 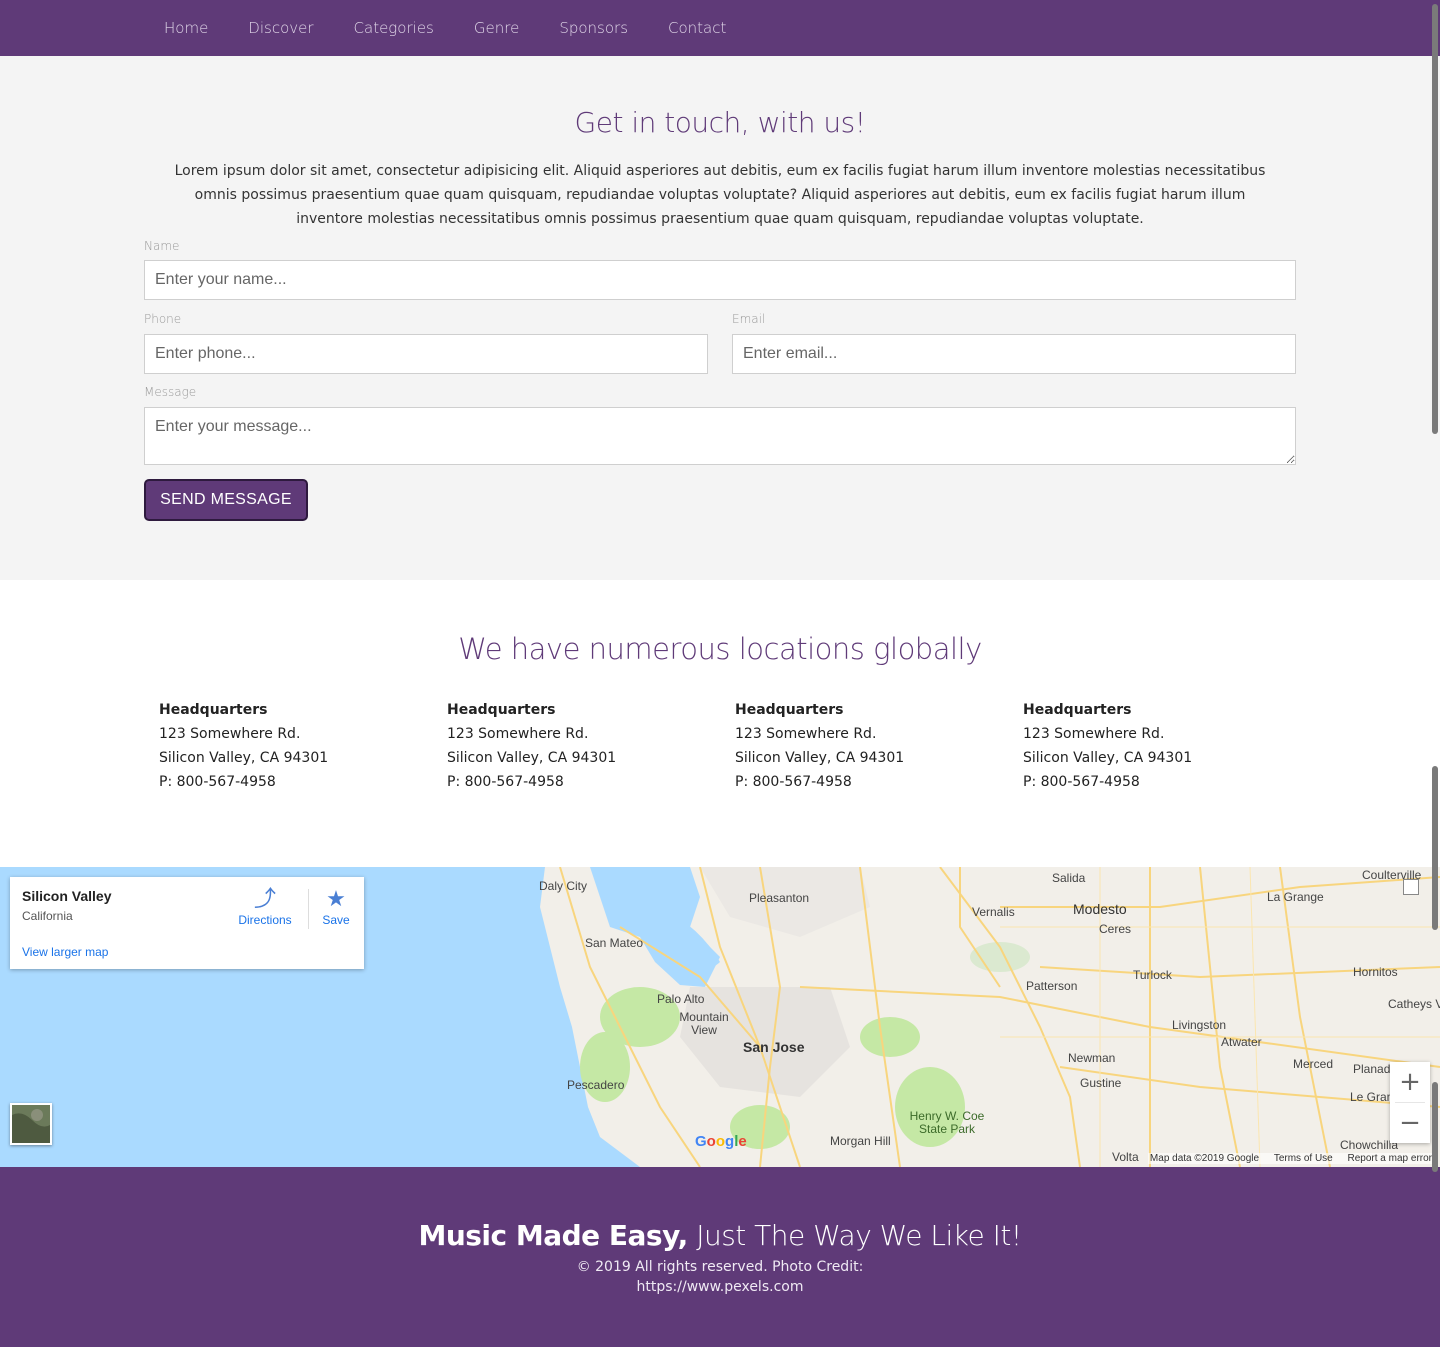 I want to click on map-place-name: Silicon Valley, so click(x=67, y=896).